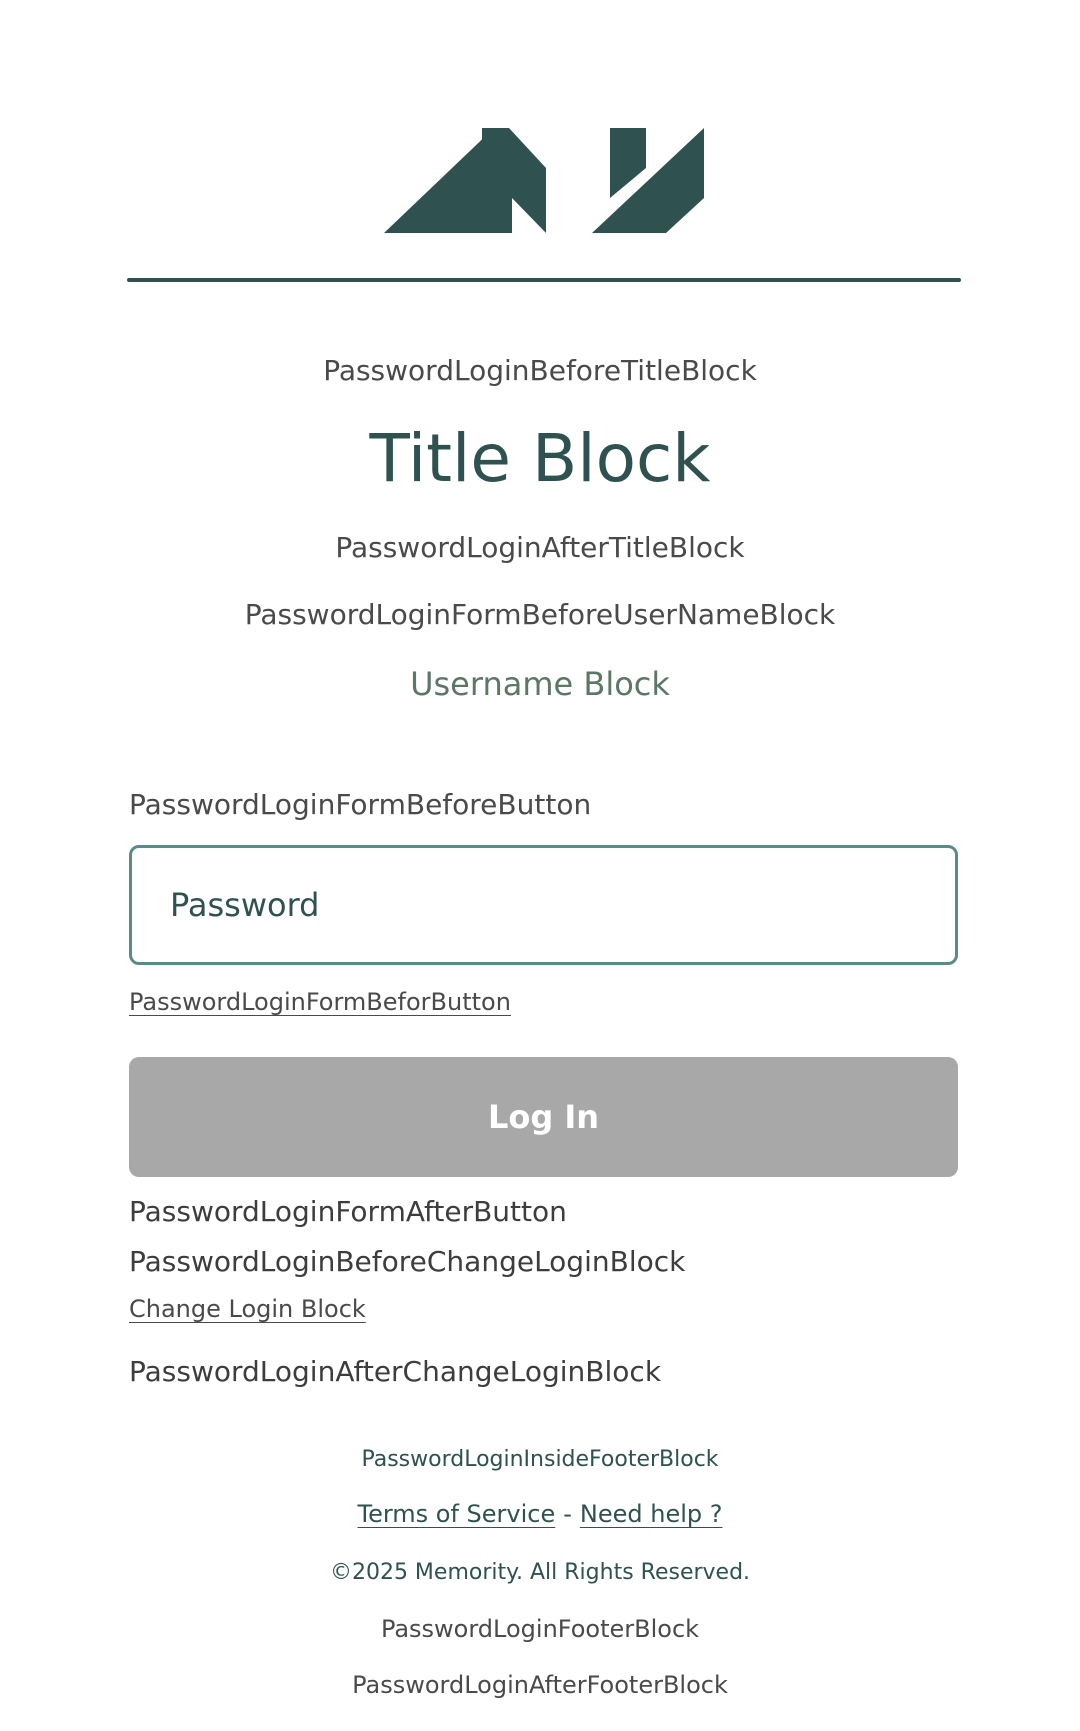 The height and width of the screenshot is (1731, 1080). What do you see at coordinates (540, 1629) in the screenshot?
I see `footer-block: PasswordLoginFooterBlock` at bounding box center [540, 1629].